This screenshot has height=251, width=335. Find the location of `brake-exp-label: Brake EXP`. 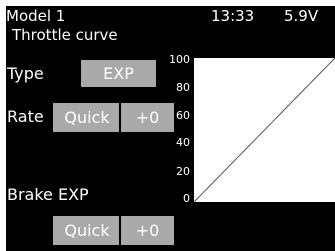

brake-exp-label: Brake EXP is located at coordinates (48, 194).